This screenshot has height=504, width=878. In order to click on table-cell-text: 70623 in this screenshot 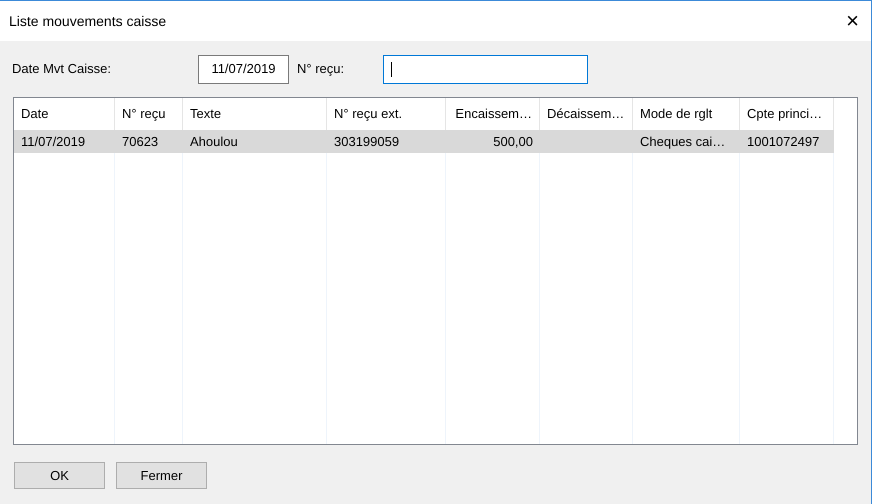, I will do `click(140, 141)`.